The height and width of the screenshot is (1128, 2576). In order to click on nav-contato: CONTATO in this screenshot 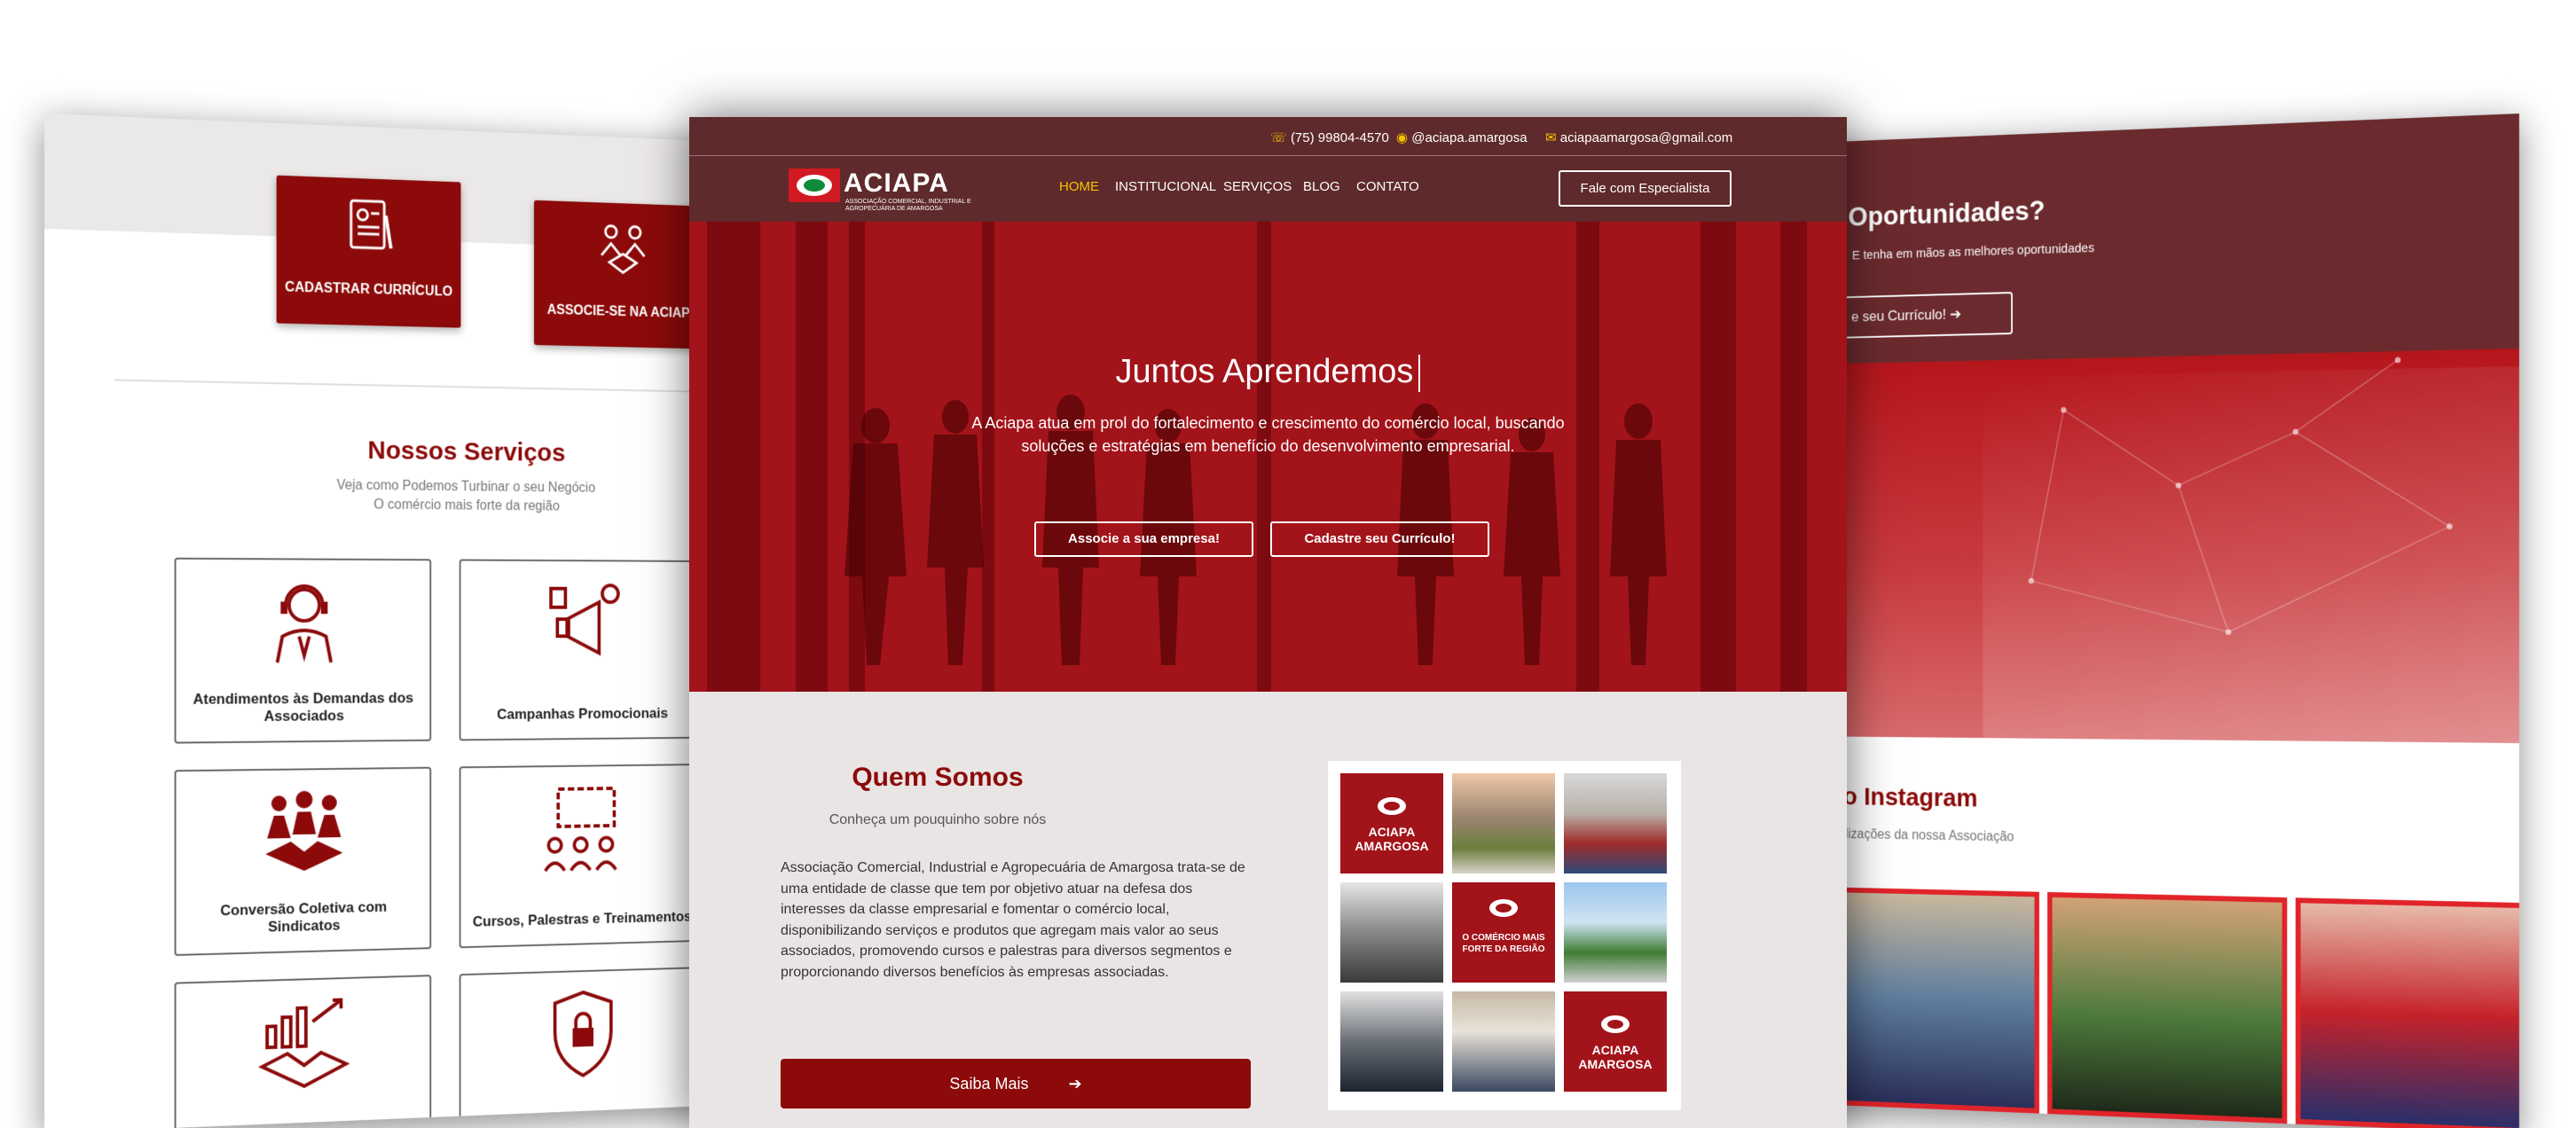, I will do `click(1387, 186)`.